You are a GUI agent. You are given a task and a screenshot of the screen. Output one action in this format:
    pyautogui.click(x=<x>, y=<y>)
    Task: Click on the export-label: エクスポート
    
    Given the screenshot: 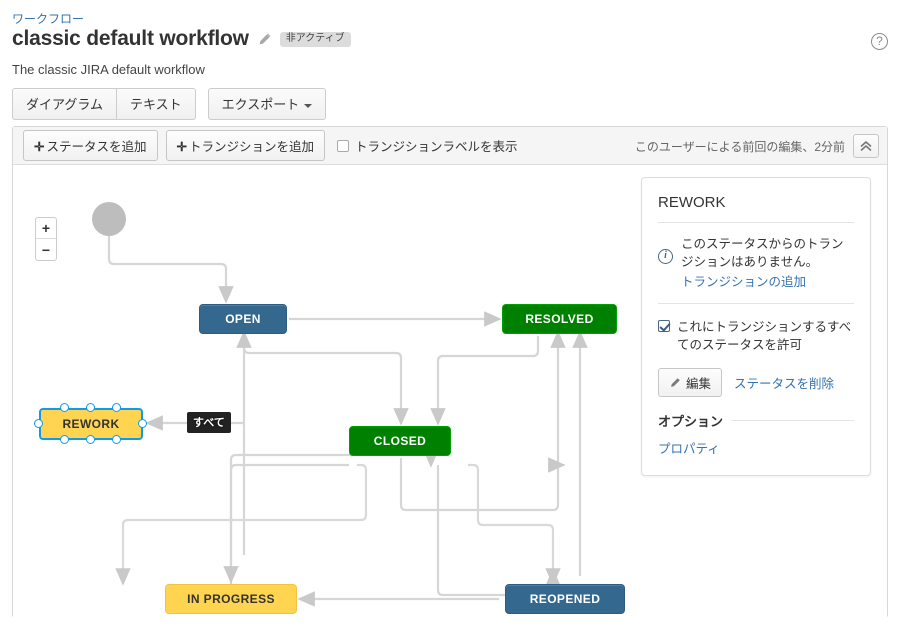 What is the action you would take?
    pyautogui.click(x=260, y=104)
    